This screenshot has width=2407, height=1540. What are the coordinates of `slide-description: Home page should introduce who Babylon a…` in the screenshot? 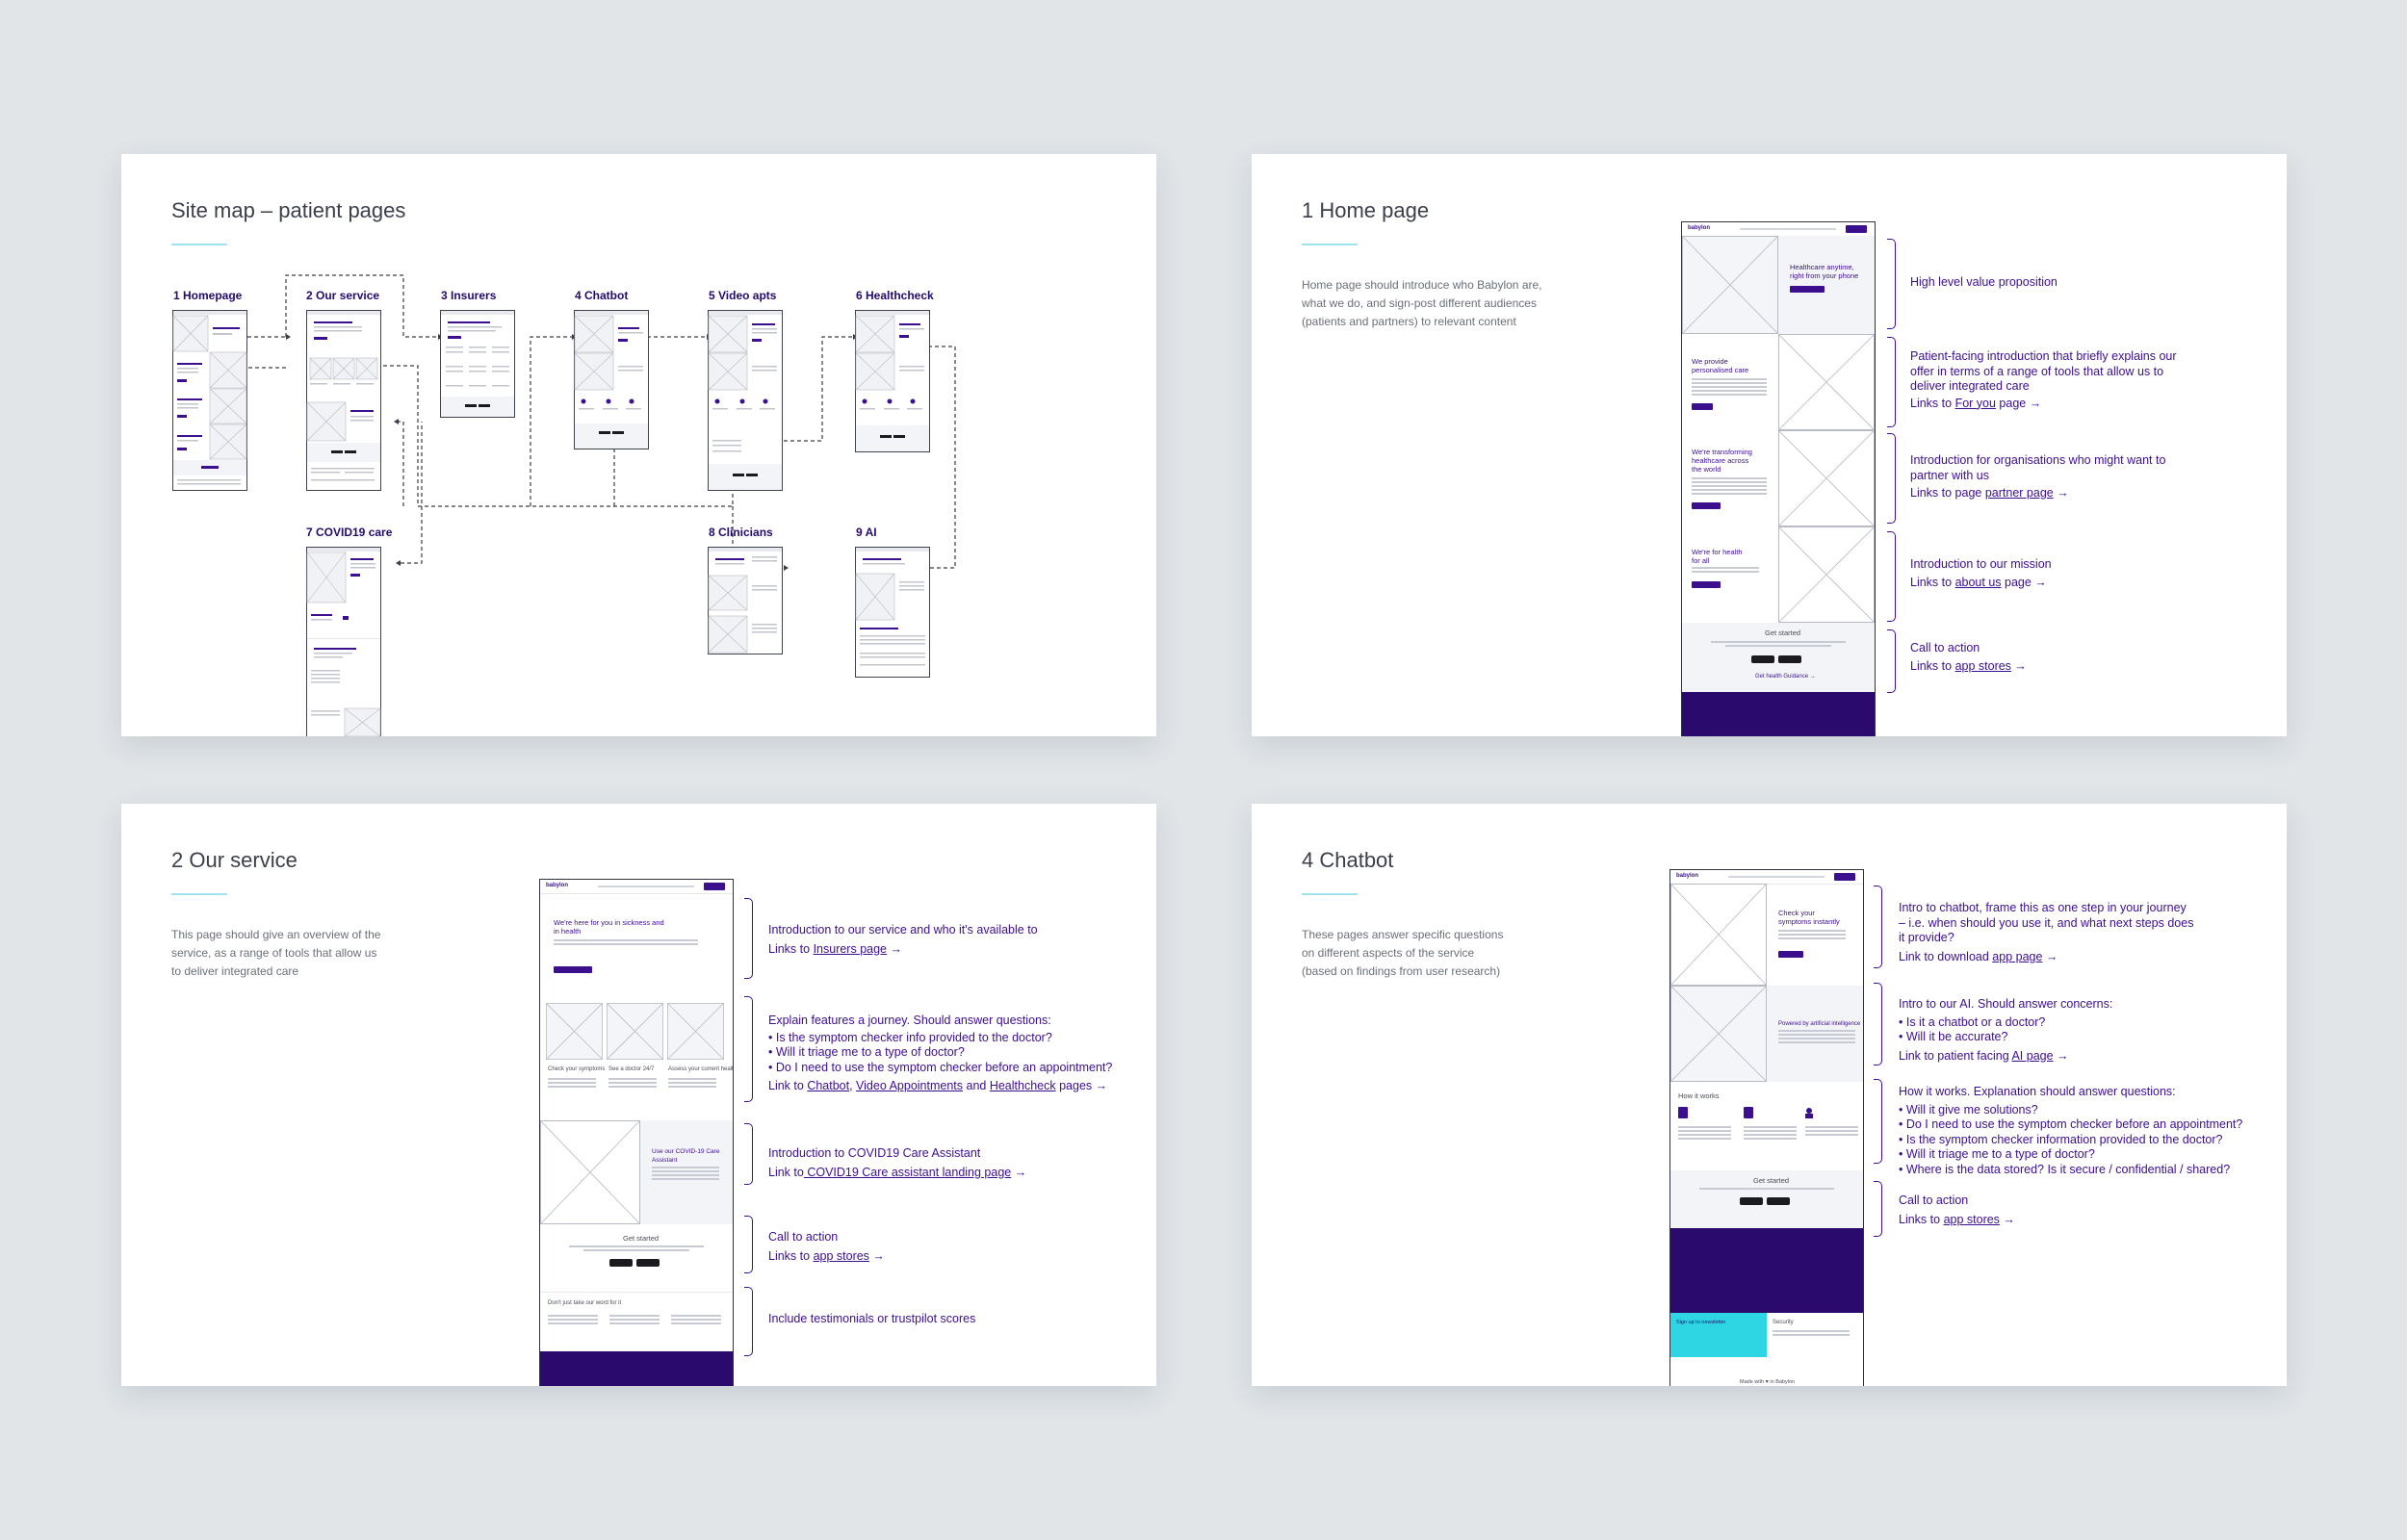 It's located at (1422, 303).